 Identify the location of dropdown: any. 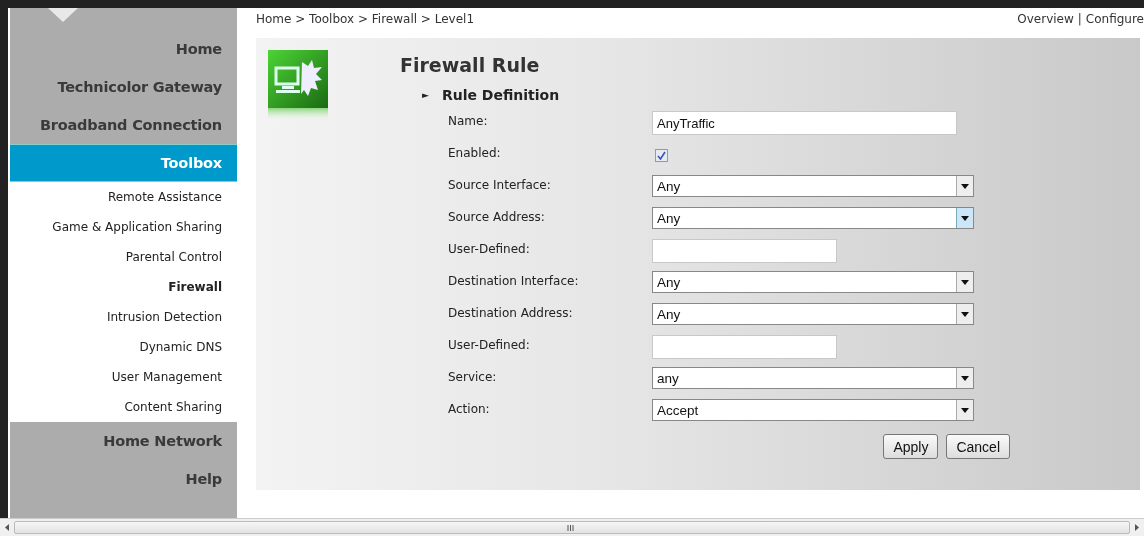
(813, 378).